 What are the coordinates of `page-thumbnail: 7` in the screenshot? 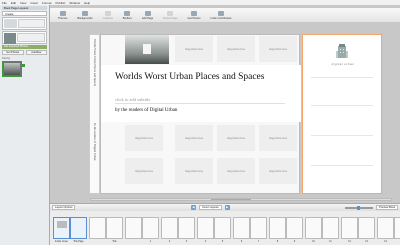 It's located at (258, 230).